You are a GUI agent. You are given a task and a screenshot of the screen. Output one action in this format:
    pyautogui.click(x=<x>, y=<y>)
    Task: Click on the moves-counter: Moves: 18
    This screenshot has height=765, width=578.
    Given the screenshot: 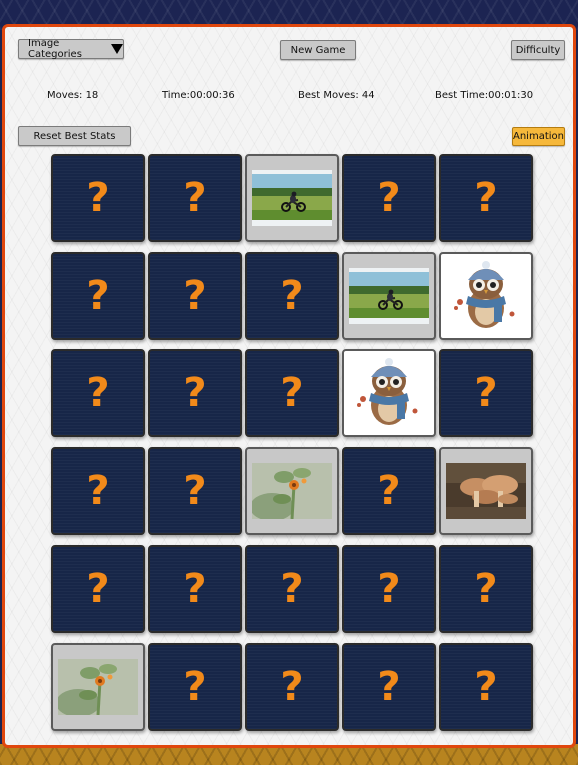 What is the action you would take?
    pyautogui.click(x=73, y=95)
    